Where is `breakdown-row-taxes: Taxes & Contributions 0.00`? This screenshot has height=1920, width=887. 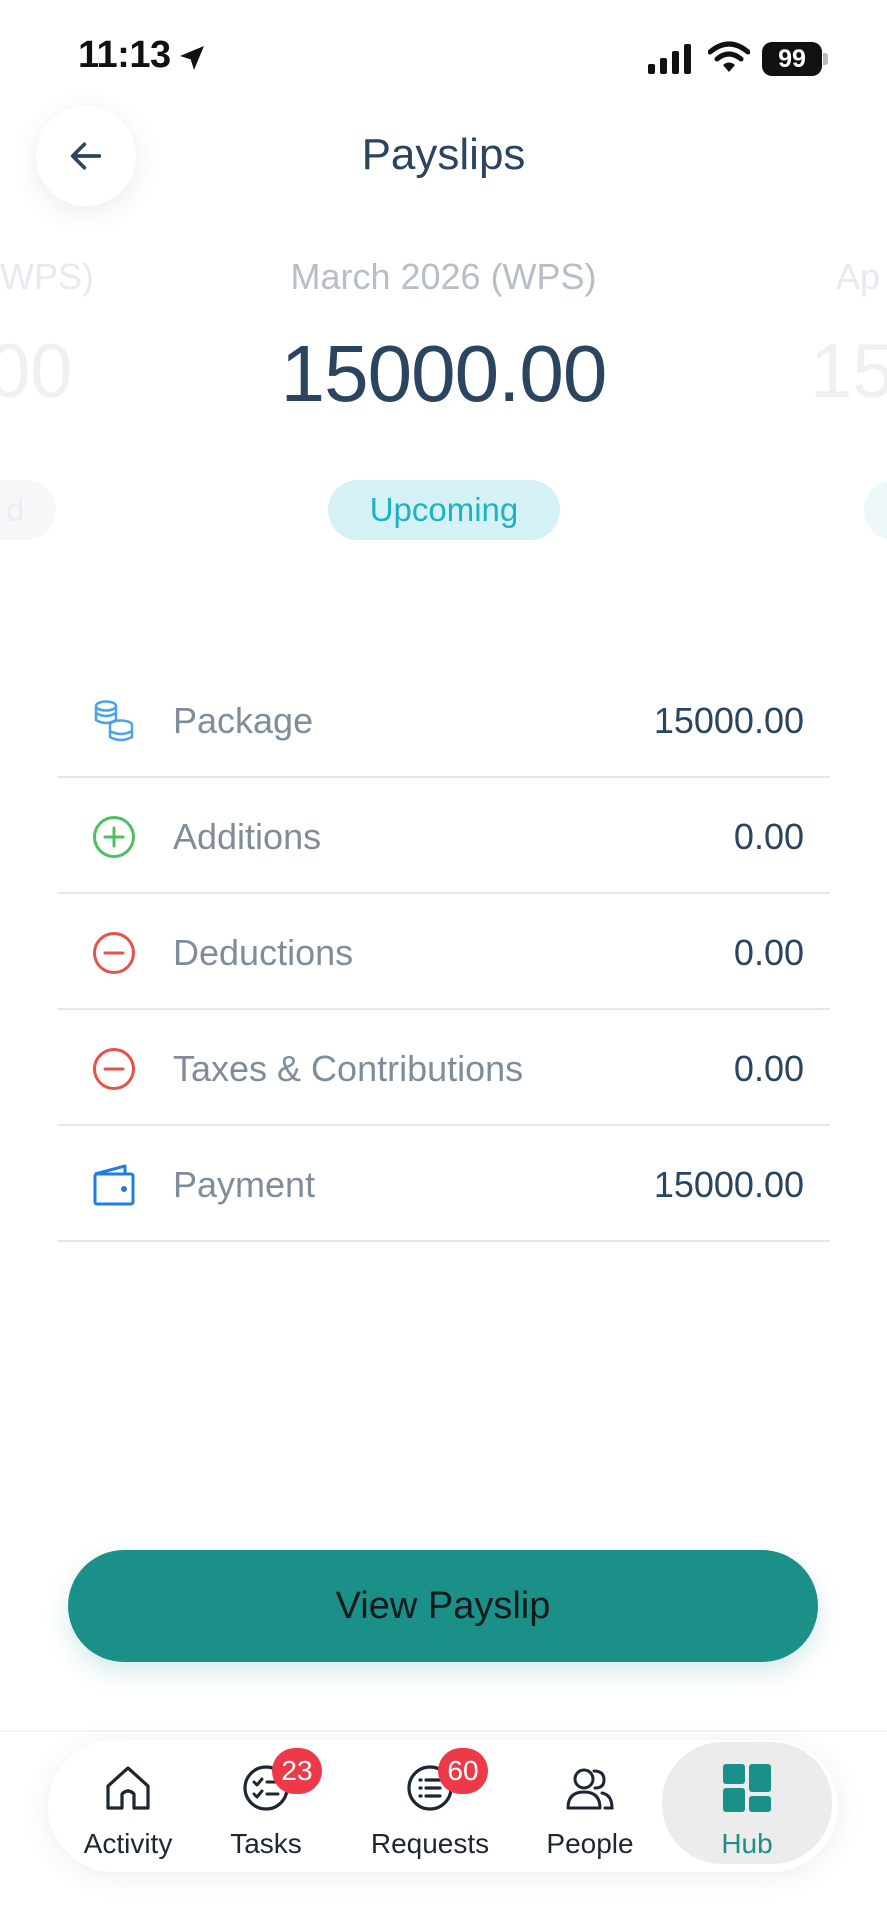 breakdown-row-taxes: Taxes & Contributions 0.00 is located at coordinates (443, 1068).